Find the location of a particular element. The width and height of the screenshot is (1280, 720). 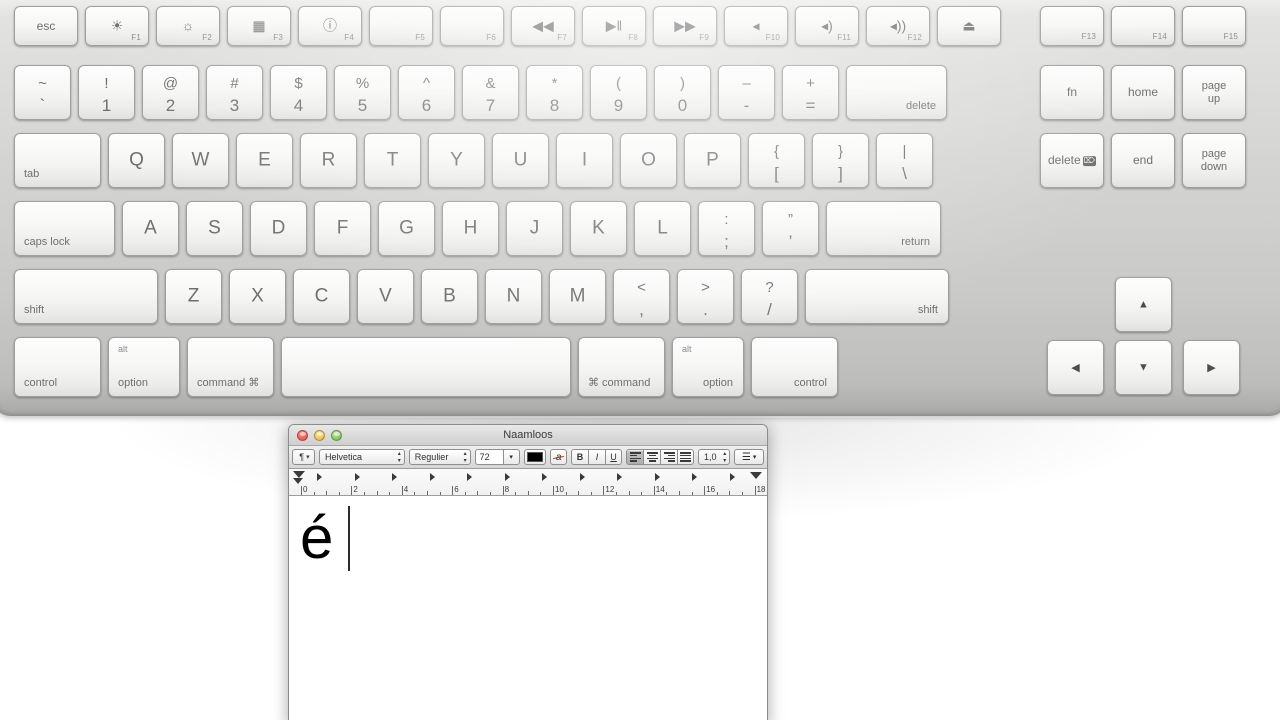

key-O: O is located at coordinates (648, 160).